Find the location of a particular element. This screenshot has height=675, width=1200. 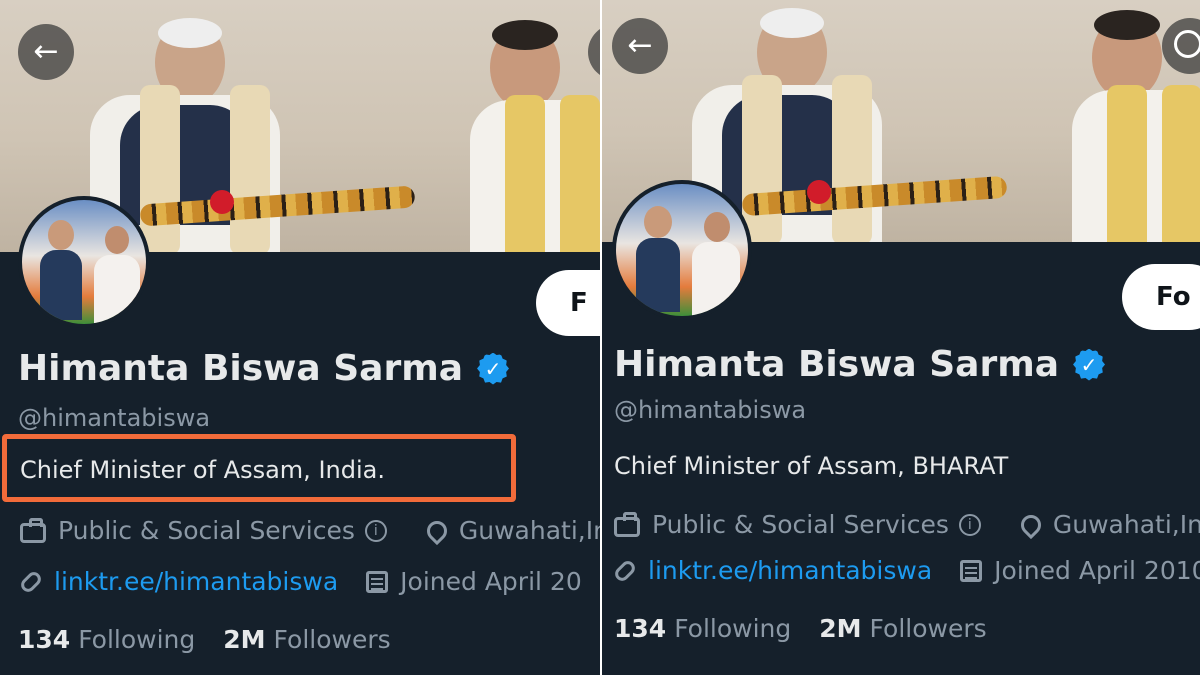

follow-button: Fo is located at coordinates (1161, 297).